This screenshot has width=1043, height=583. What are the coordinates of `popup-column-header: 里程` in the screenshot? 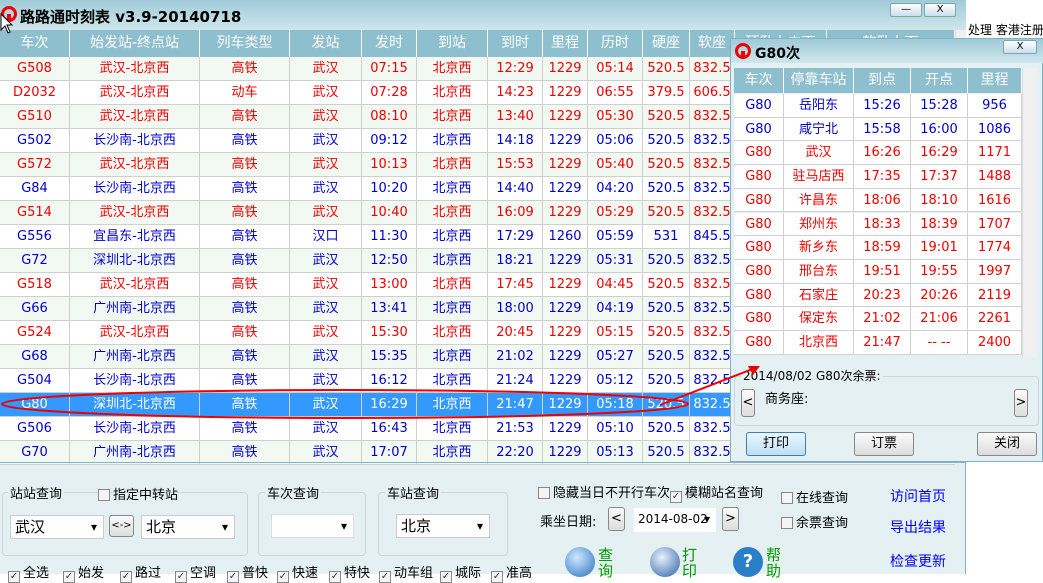 It's located at (995, 80).